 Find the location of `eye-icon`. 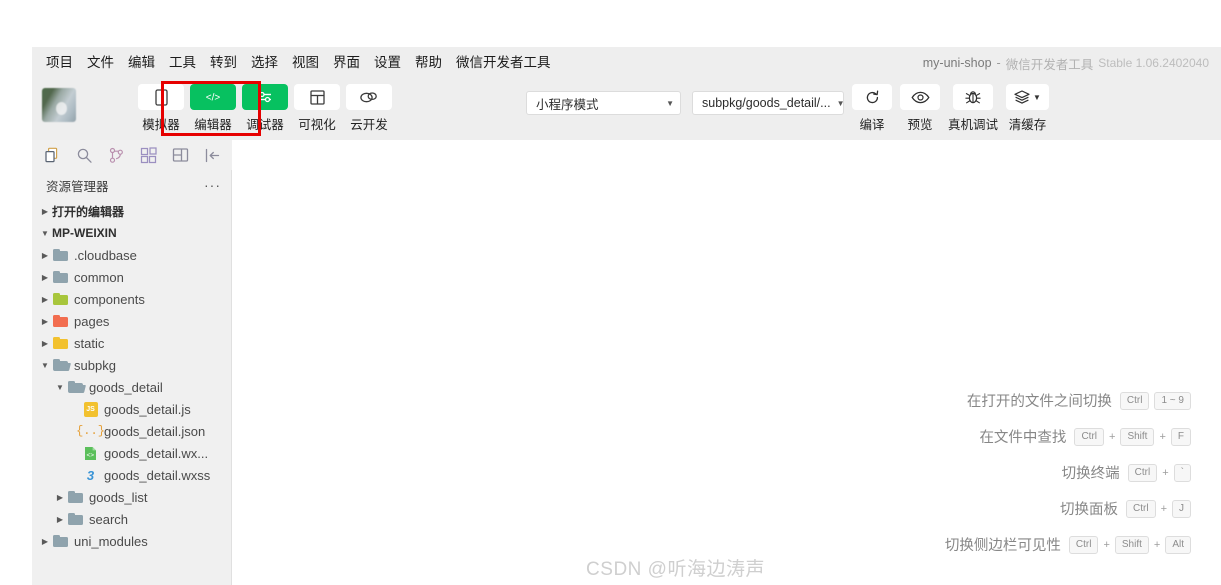

eye-icon is located at coordinates (920, 97).